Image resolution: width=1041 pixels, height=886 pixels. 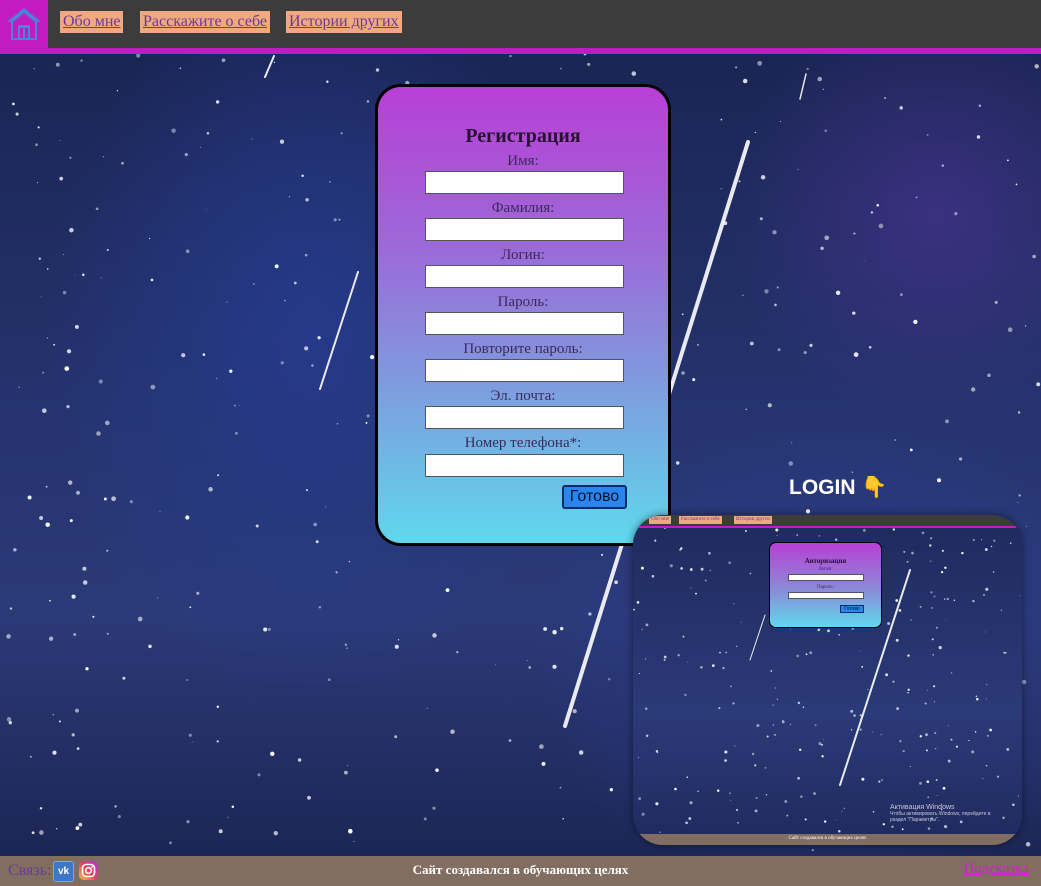 I want to click on phone-input, so click(x=524, y=465).